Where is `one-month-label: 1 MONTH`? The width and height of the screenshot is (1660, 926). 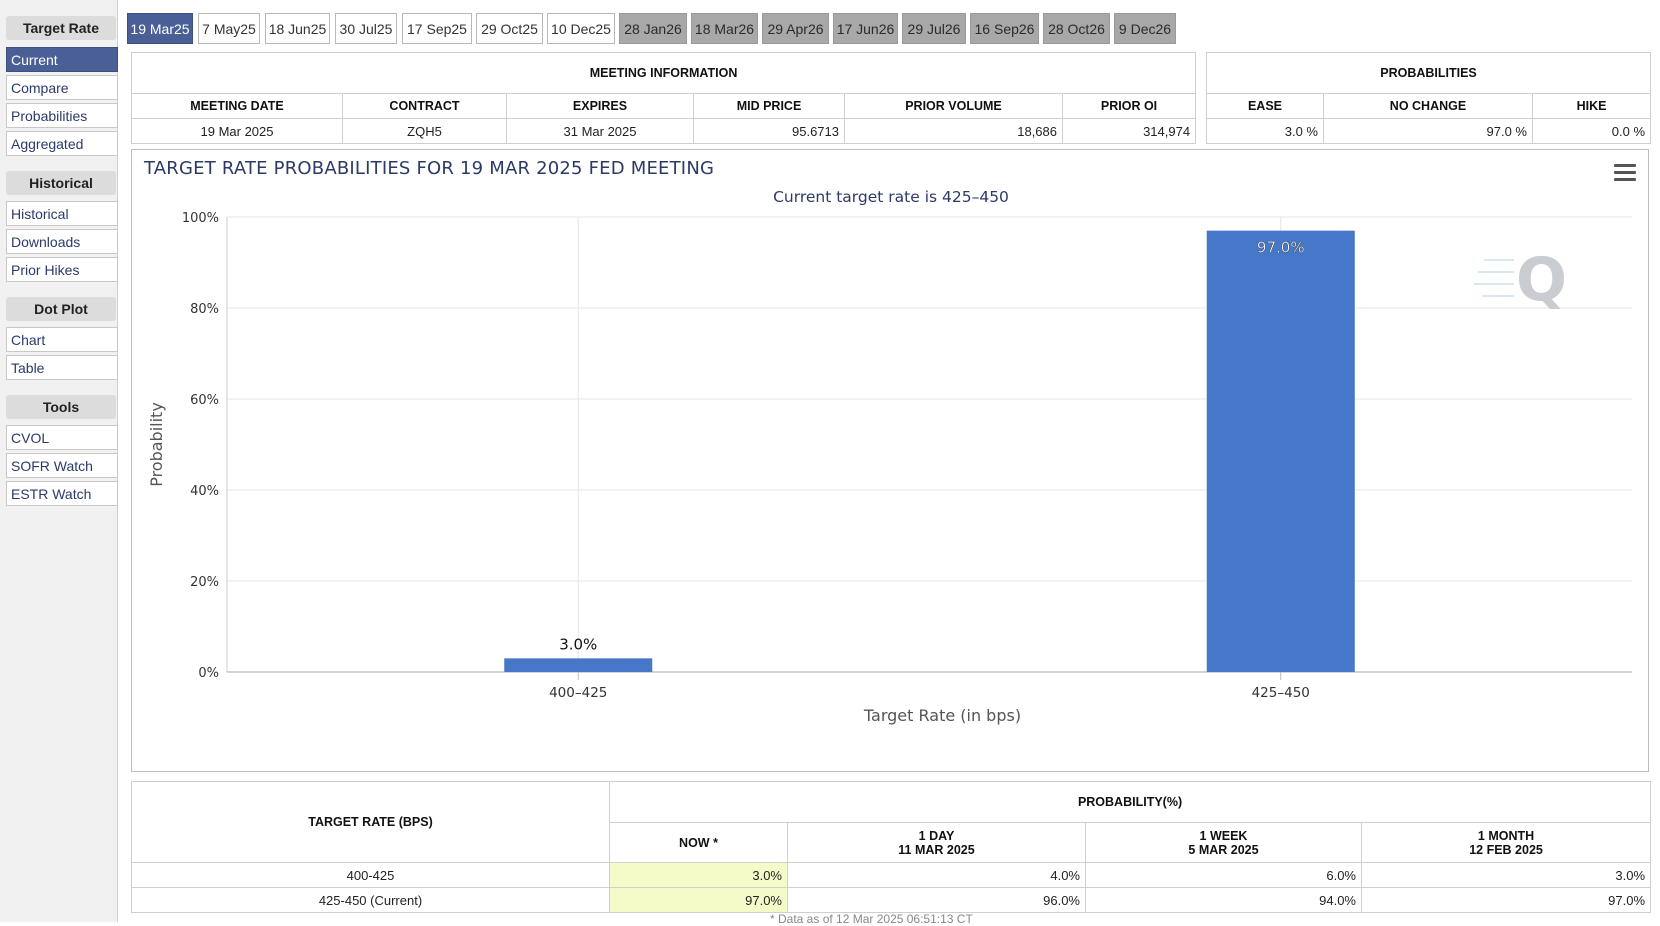
one-month-label: 1 MONTH is located at coordinates (1506, 835).